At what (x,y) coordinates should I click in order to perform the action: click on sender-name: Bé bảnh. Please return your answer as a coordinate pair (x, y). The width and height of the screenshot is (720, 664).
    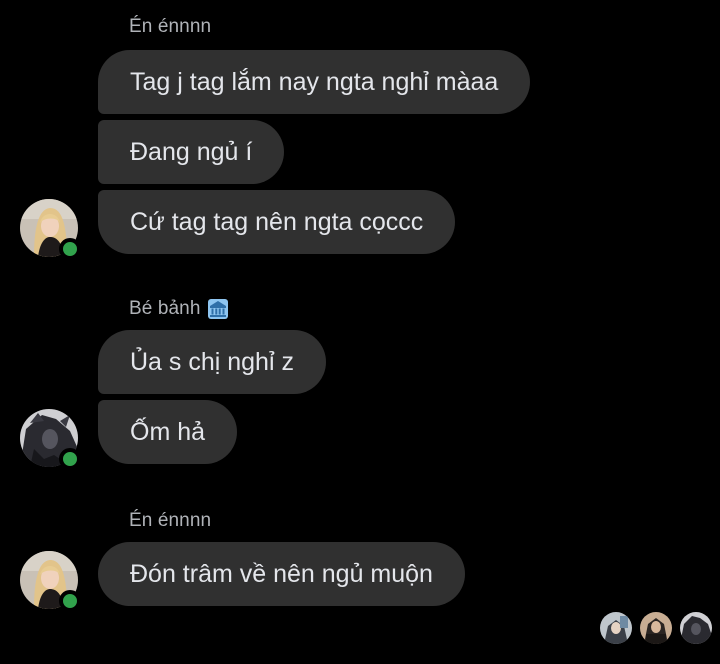
    Looking at the image, I should click on (179, 309).